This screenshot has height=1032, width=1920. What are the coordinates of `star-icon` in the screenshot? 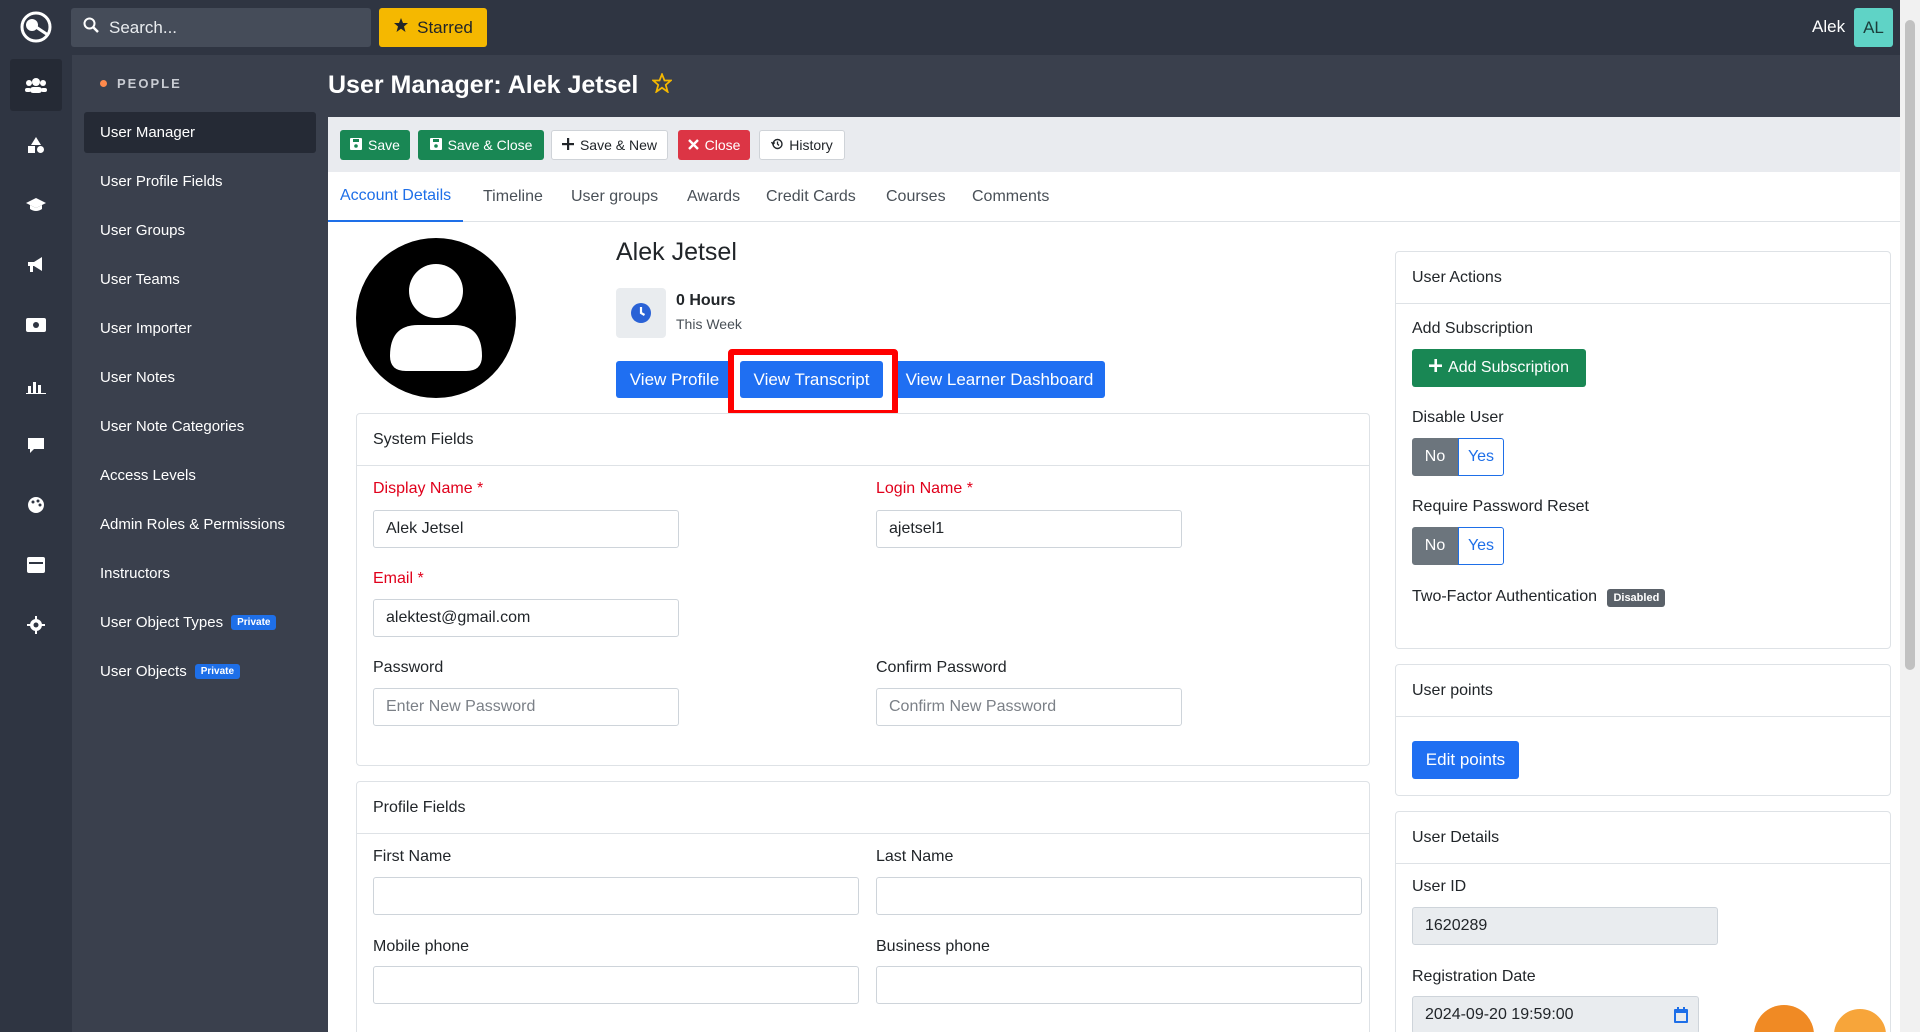 It's located at (401, 27).